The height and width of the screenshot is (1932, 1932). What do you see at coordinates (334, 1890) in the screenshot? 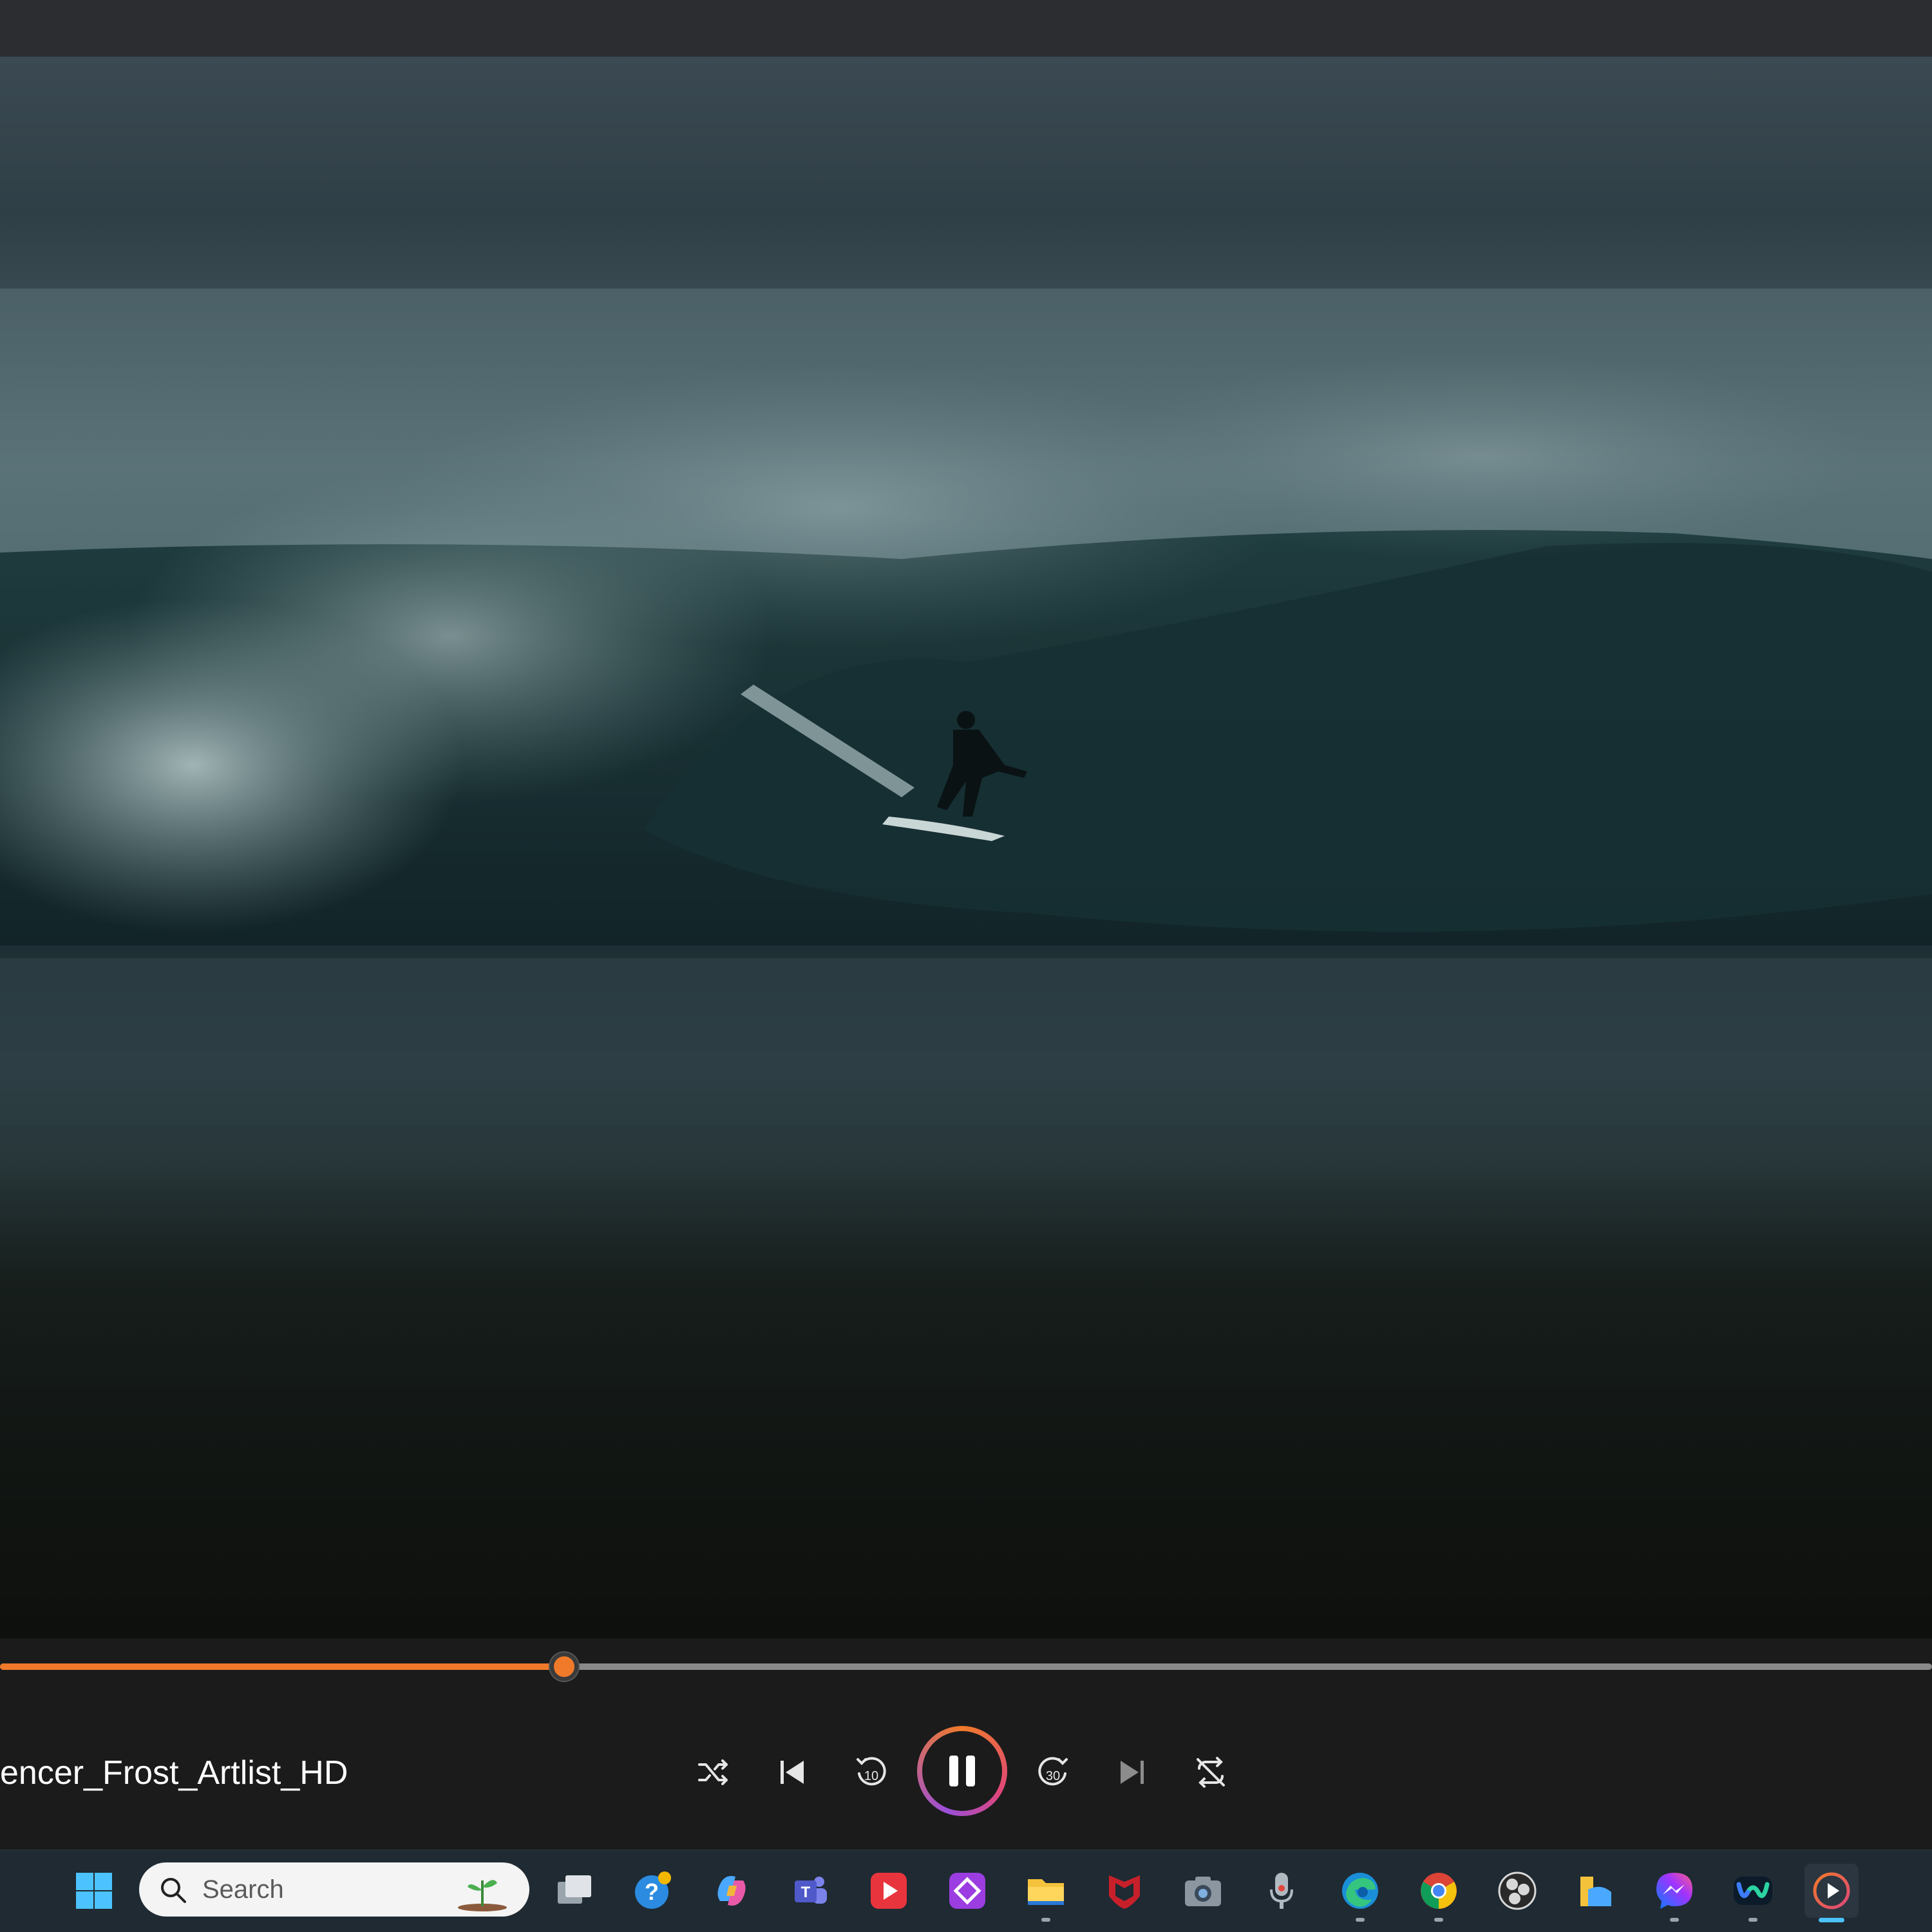
I see `taskbar-search: Search` at bounding box center [334, 1890].